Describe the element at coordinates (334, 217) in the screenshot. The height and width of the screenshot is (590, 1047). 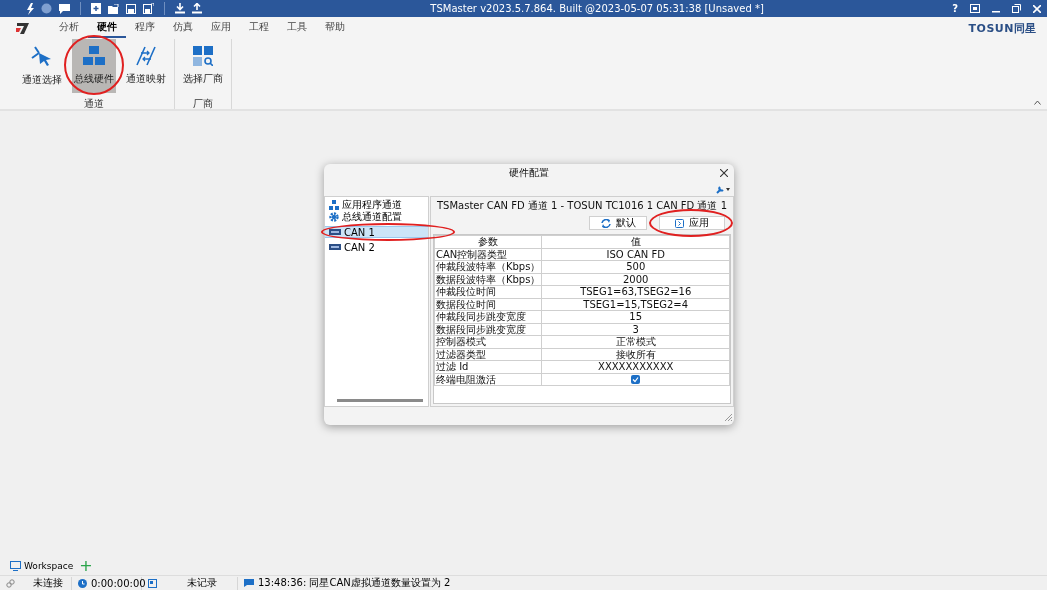
I see `gear-icon` at that location.